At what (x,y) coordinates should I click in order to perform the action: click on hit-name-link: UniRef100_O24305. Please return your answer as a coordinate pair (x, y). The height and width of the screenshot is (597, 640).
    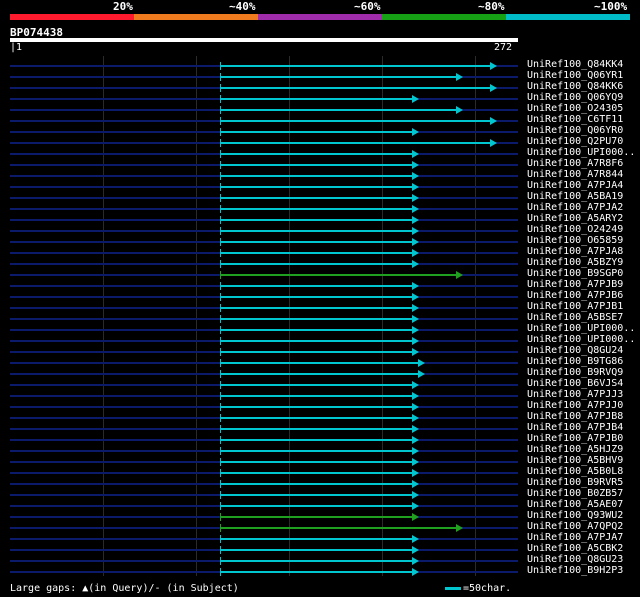
    Looking at the image, I should click on (575, 108).